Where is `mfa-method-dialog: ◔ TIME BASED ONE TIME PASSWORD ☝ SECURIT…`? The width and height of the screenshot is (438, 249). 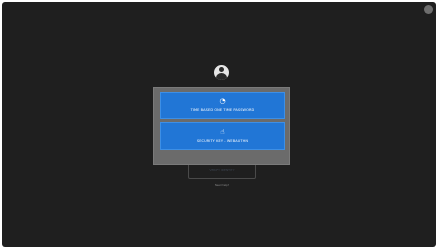 mfa-method-dialog: ◔ TIME BASED ONE TIME PASSWORD ☝ SECURIT… is located at coordinates (221, 126).